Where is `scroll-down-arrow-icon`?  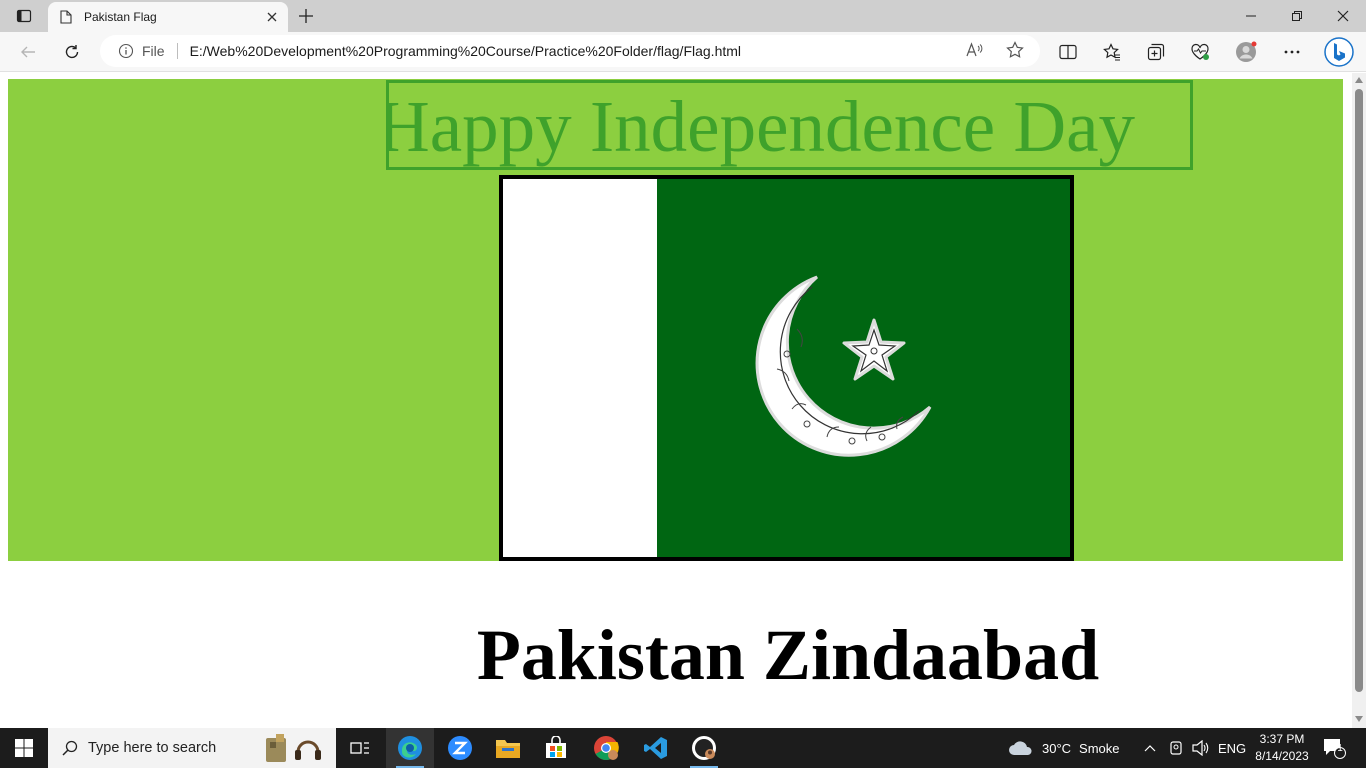 scroll-down-arrow-icon is located at coordinates (1359, 719).